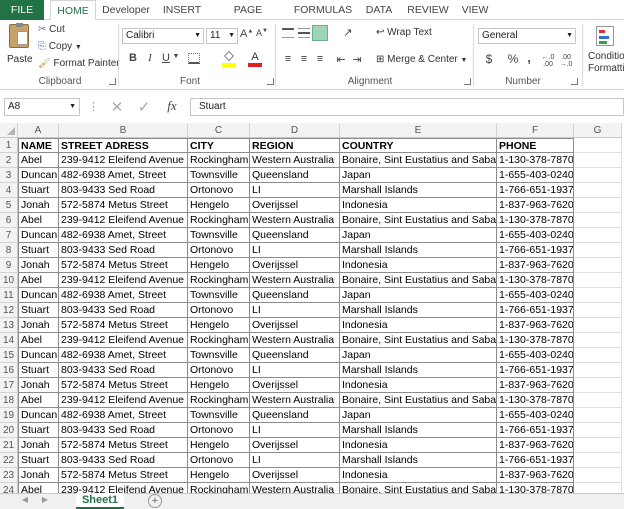 Image resolution: width=624 pixels, height=509 pixels. I want to click on table-cell: 239-9412 Eleifend Avenue, so click(123, 488).